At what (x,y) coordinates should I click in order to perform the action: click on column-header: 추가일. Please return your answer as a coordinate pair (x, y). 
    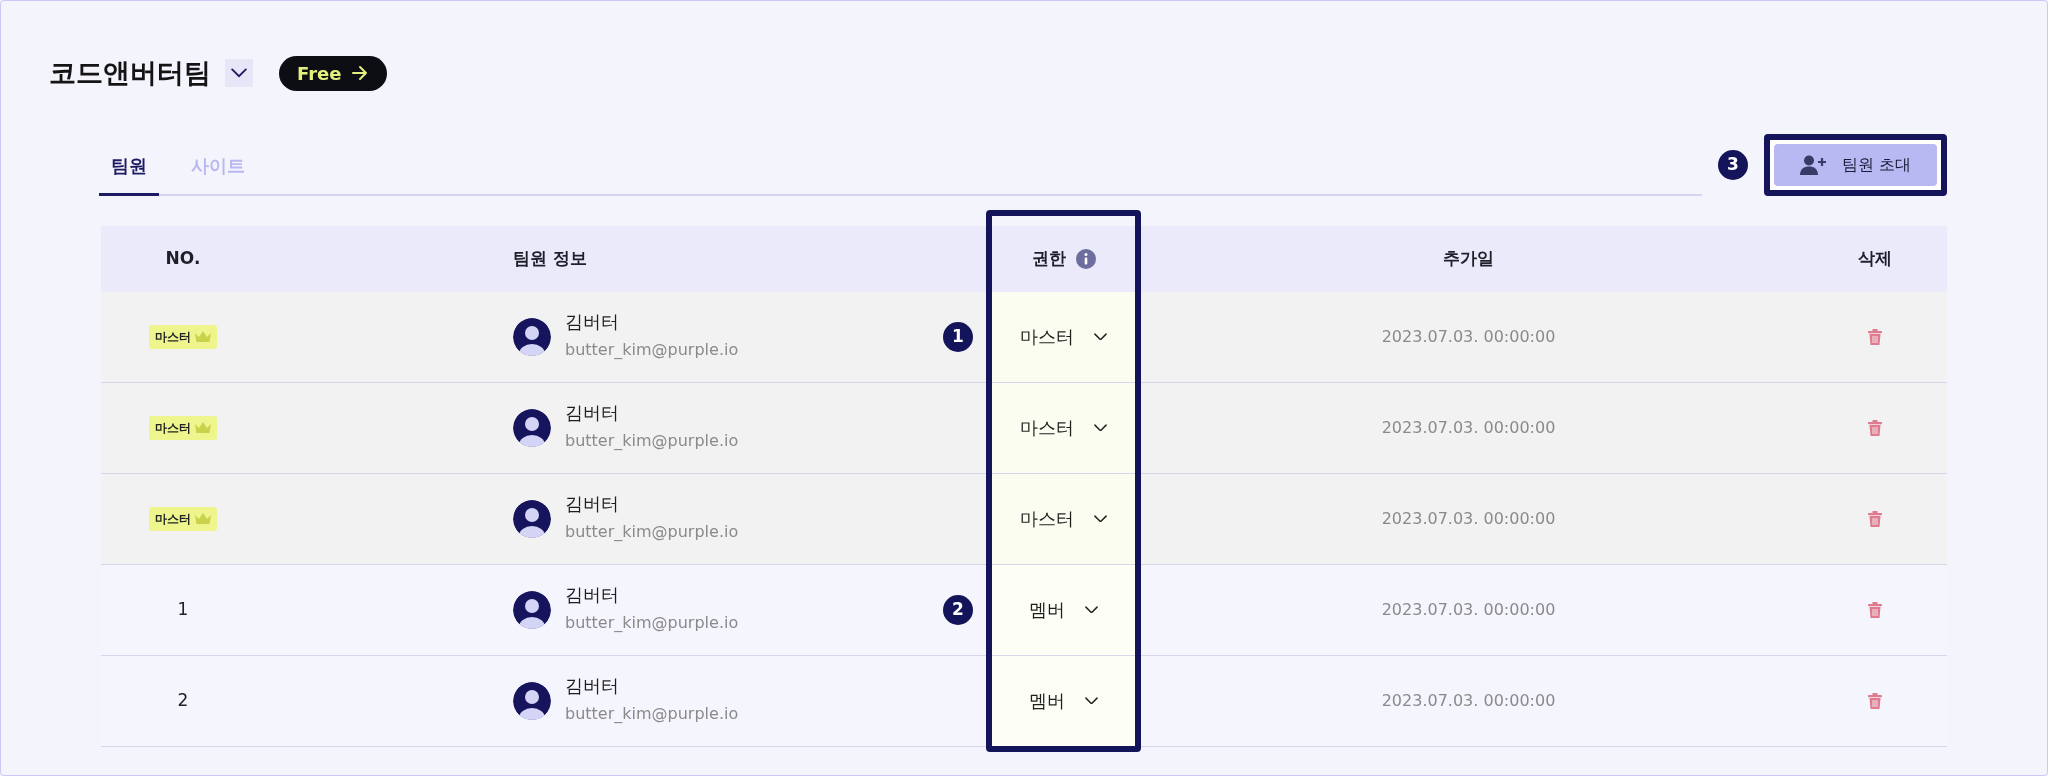
    Looking at the image, I should click on (1468, 258).